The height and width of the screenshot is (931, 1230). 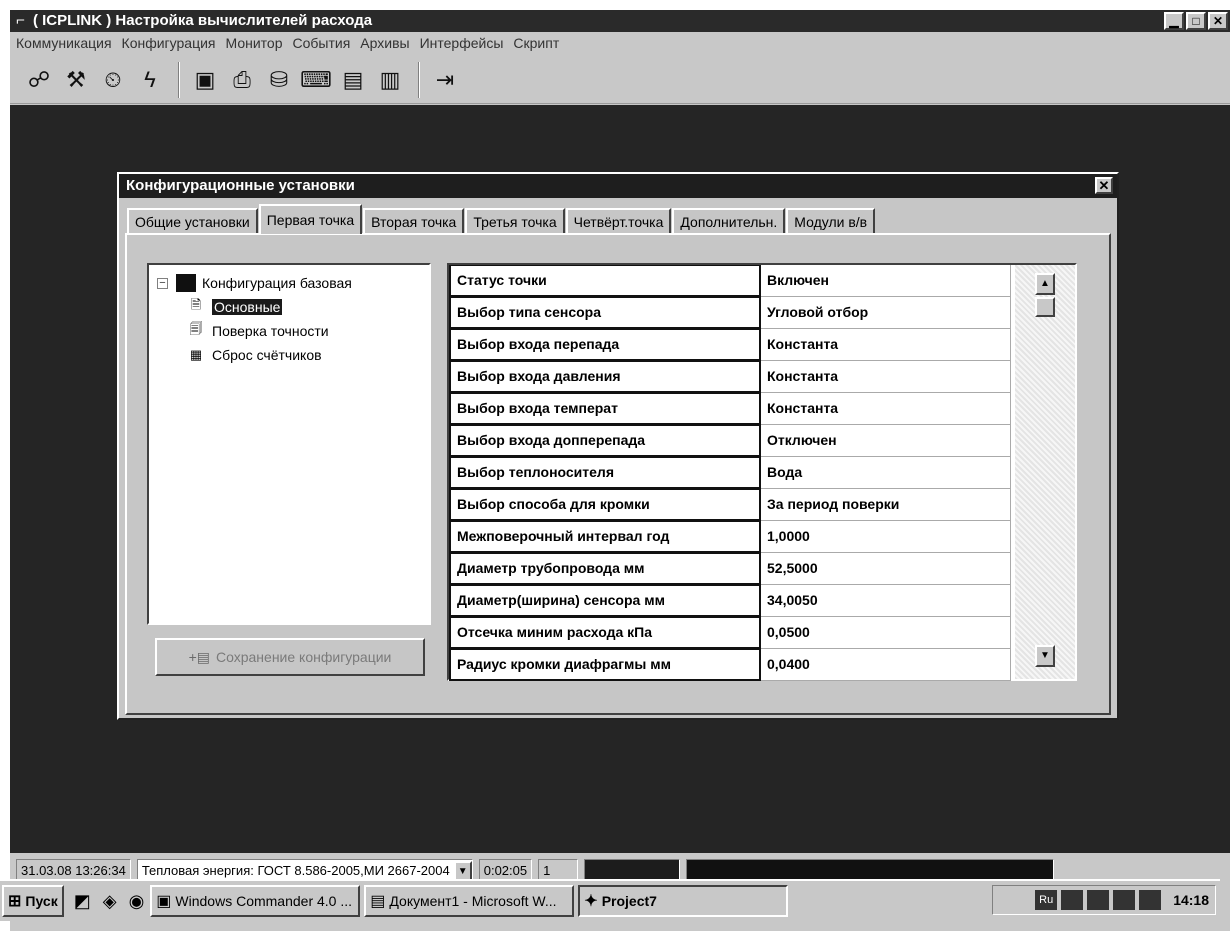 I want to click on scroll-down-icon: ▼, so click(x=1045, y=656).